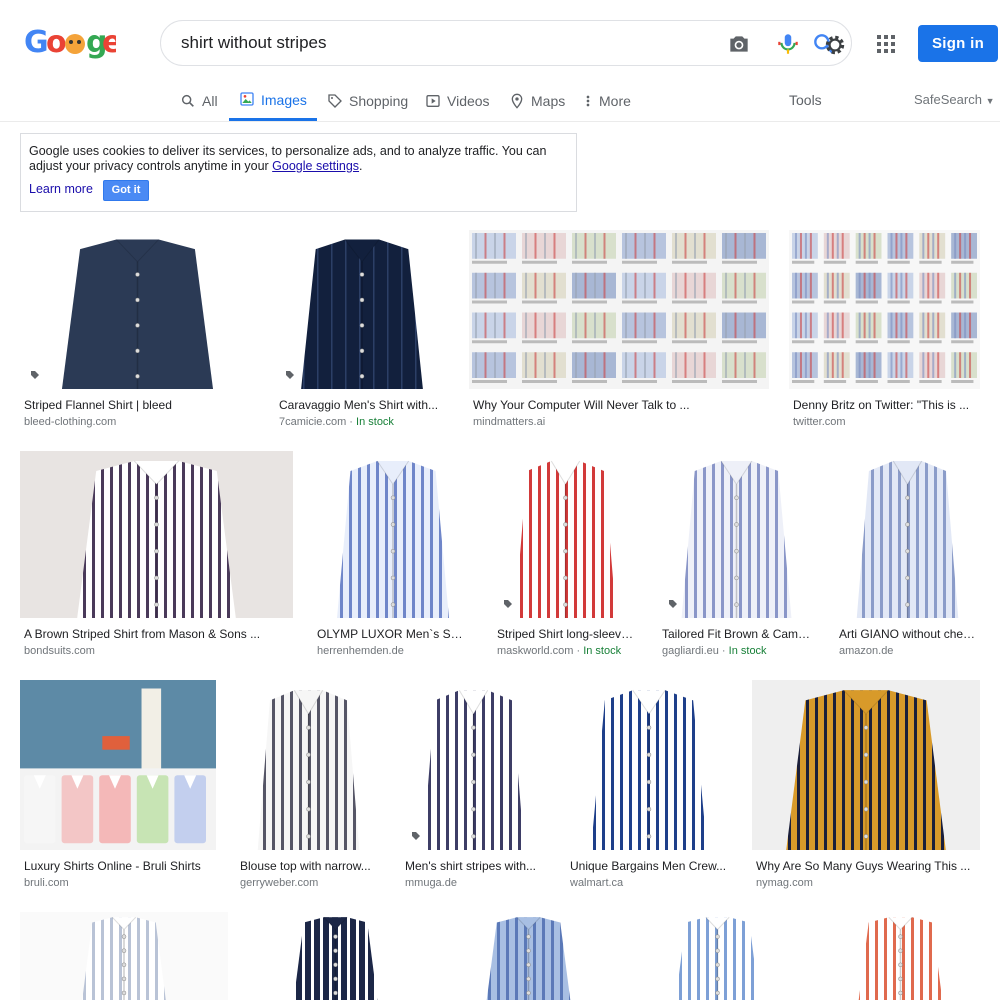  What do you see at coordinates (649, 883) in the screenshot?
I see `result-source: walmart.ca` at bounding box center [649, 883].